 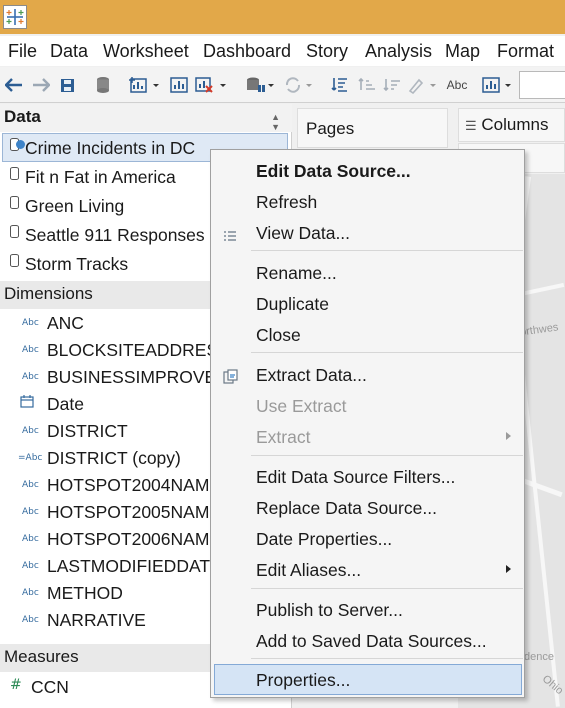 What do you see at coordinates (392, 85) in the screenshot?
I see `sort-descending-icon` at bounding box center [392, 85].